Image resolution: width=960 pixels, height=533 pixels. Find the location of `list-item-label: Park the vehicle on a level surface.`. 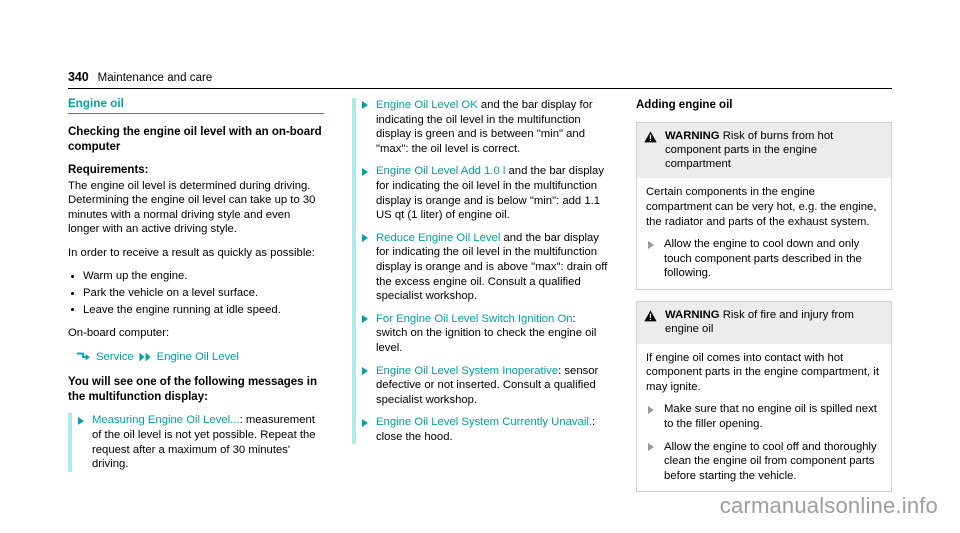

list-item-label: Park the vehicle on a level surface. is located at coordinates (171, 293).